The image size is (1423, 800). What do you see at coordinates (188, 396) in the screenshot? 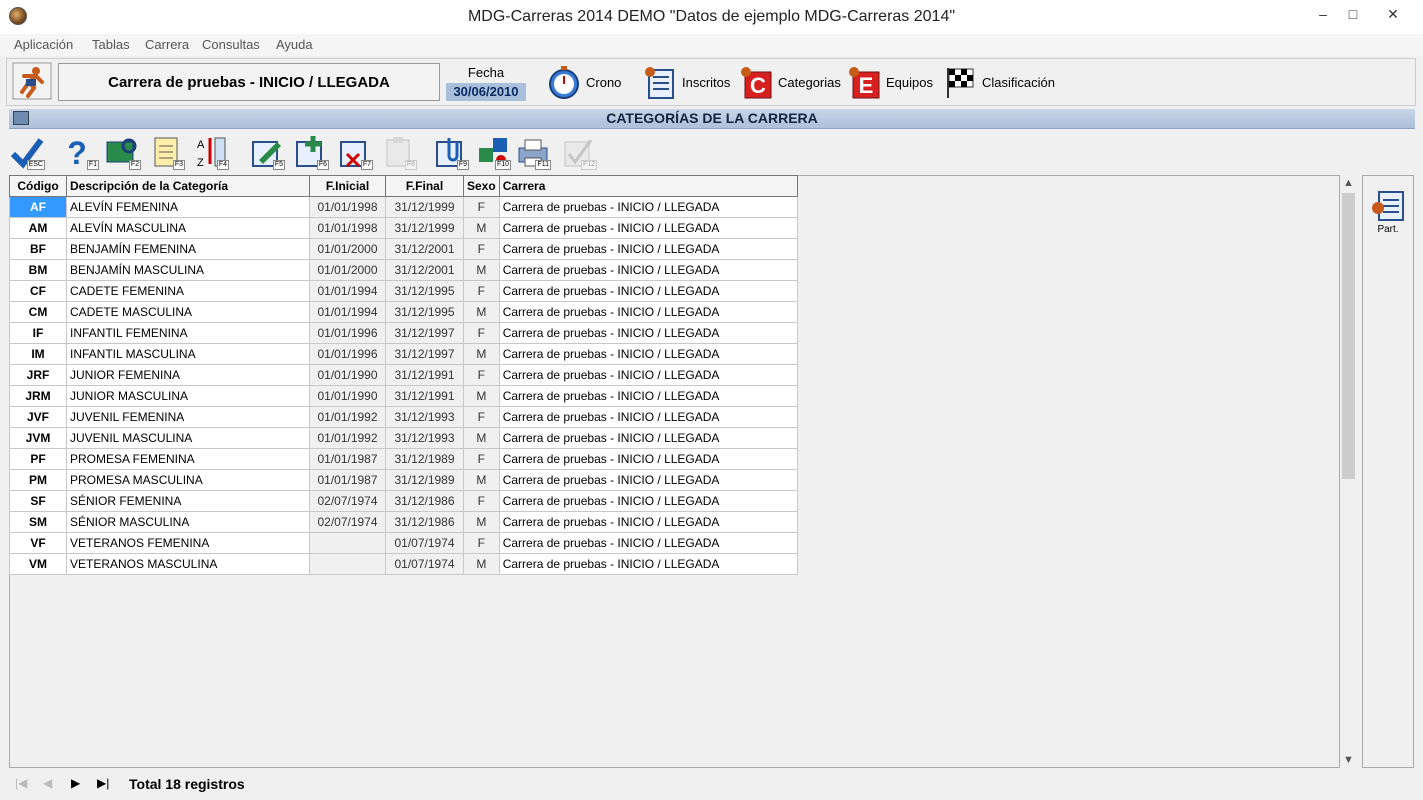
I see `cell-descripcion: JUNIOR MASCULINA` at bounding box center [188, 396].